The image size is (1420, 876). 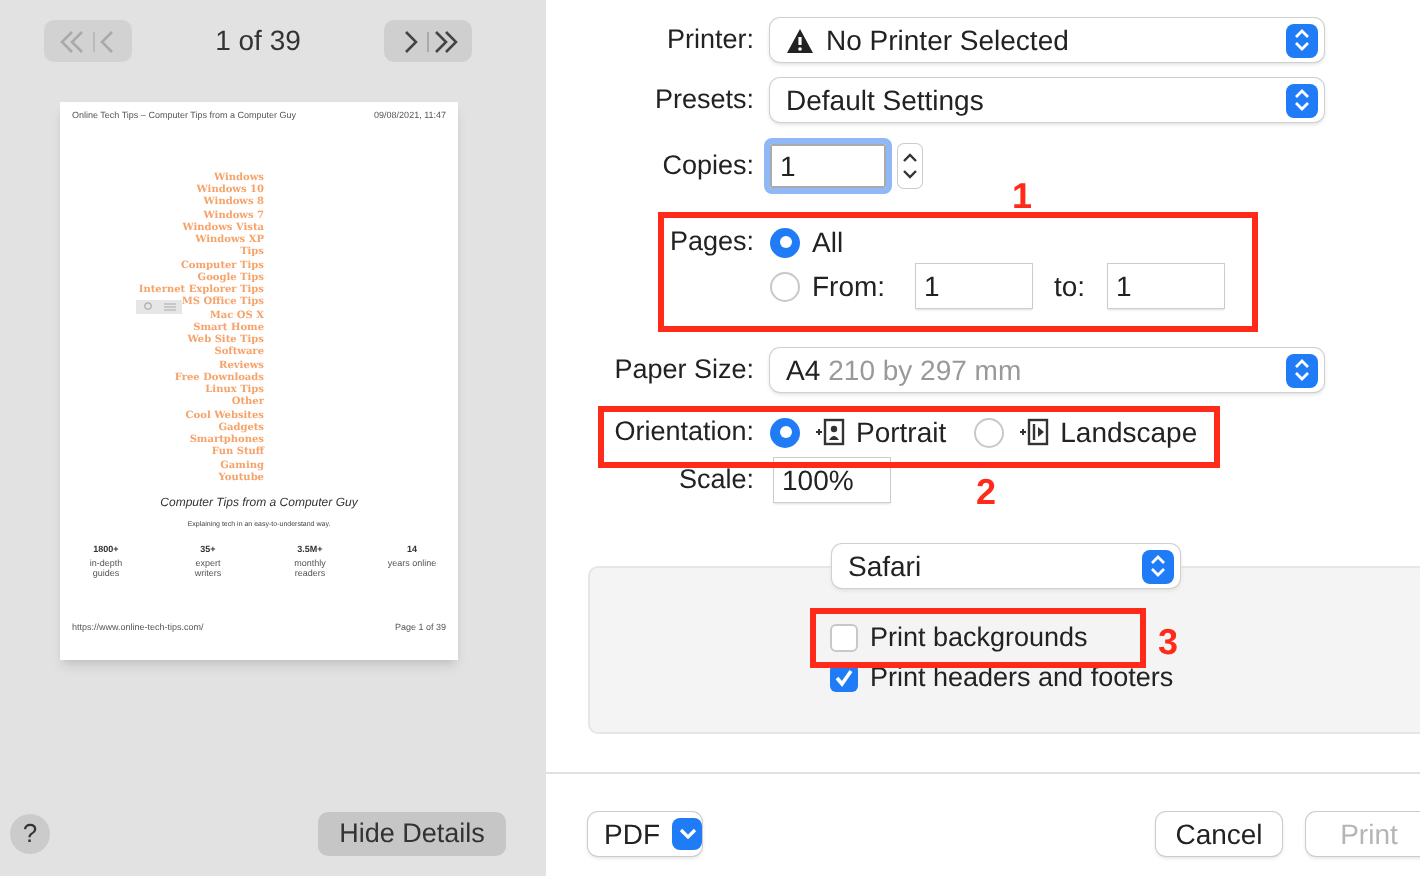 I want to click on portrait-icon, so click(x=830, y=432).